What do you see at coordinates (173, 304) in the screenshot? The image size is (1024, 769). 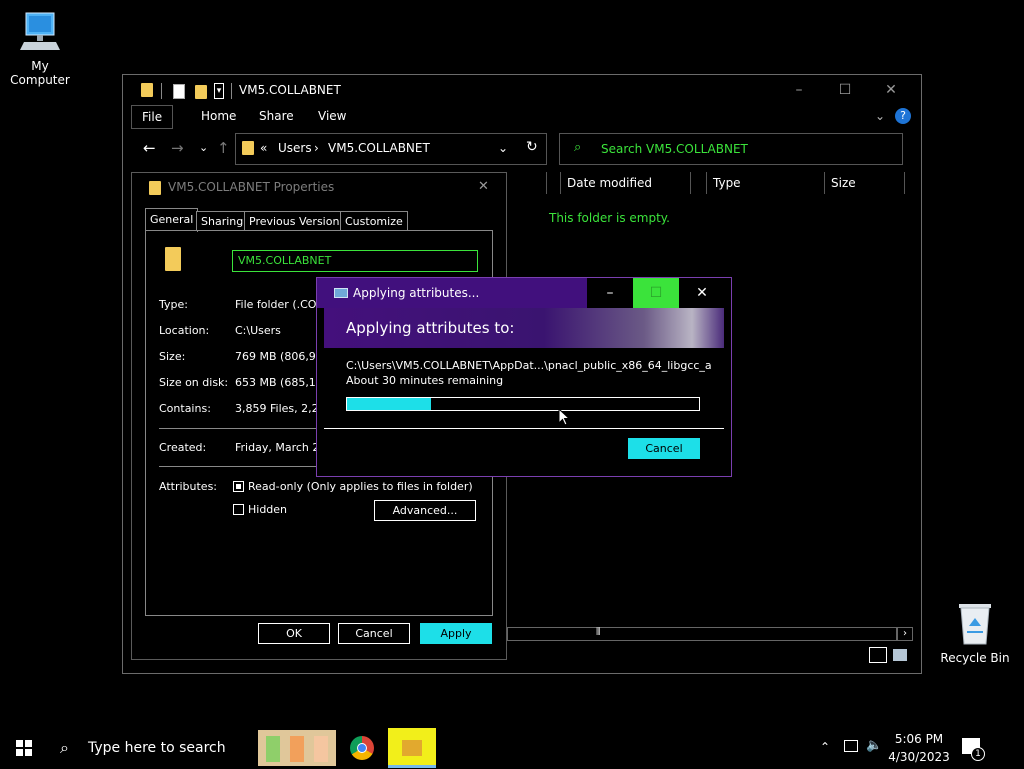 I see `type-label: Type:` at bounding box center [173, 304].